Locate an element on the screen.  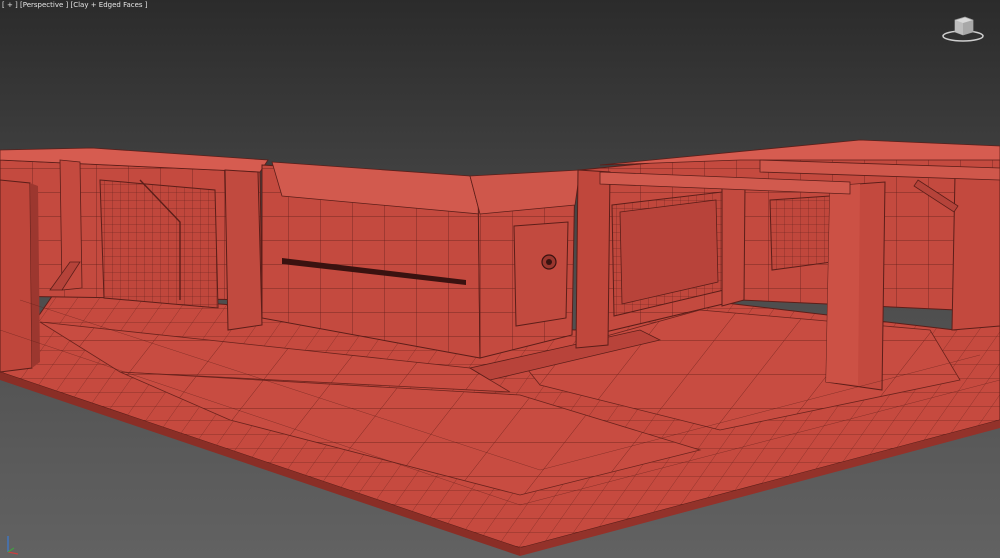
axis-tripod-icon is located at coordinates (14, 544).